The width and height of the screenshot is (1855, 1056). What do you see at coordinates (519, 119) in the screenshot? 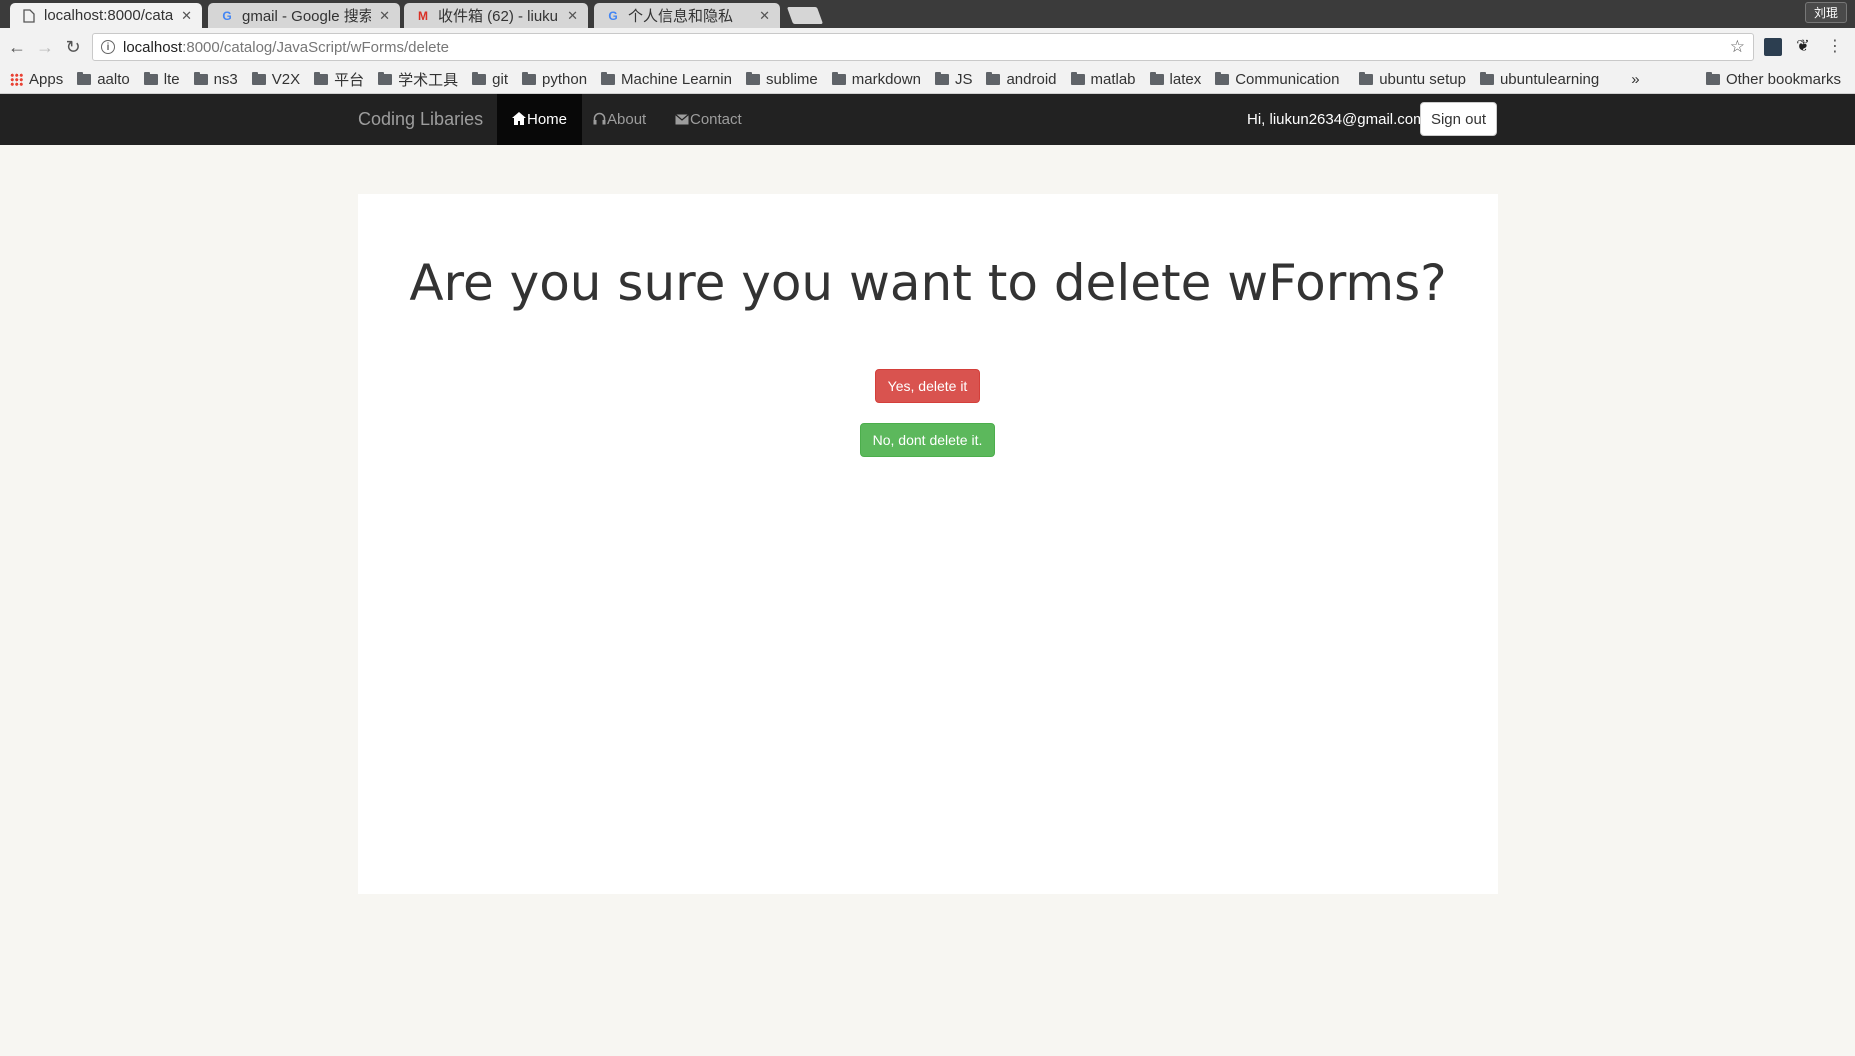
I see `home-icon` at bounding box center [519, 119].